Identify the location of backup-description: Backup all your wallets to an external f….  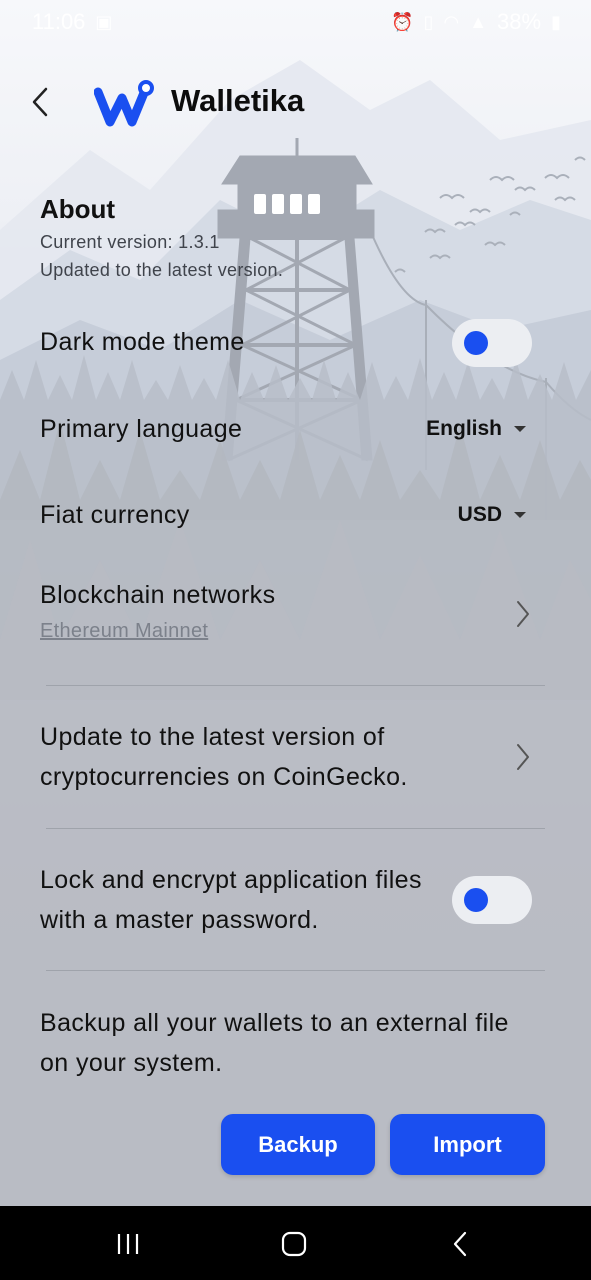
(274, 1043).